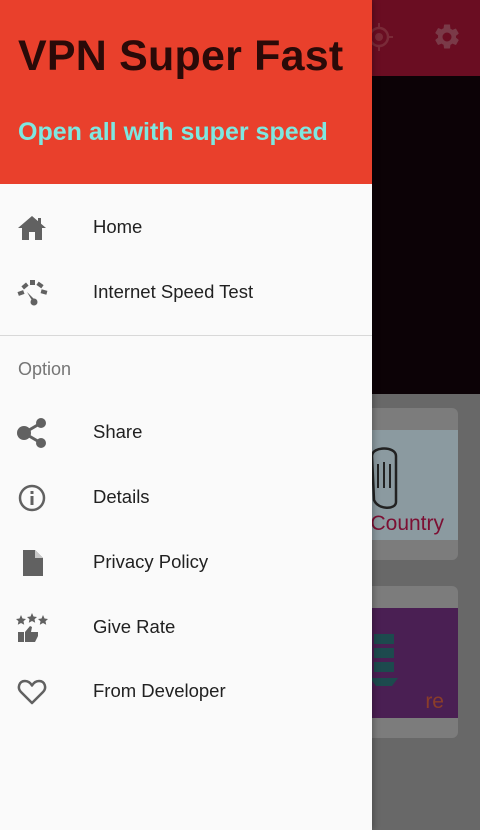  I want to click on share-icon, so click(31, 433).